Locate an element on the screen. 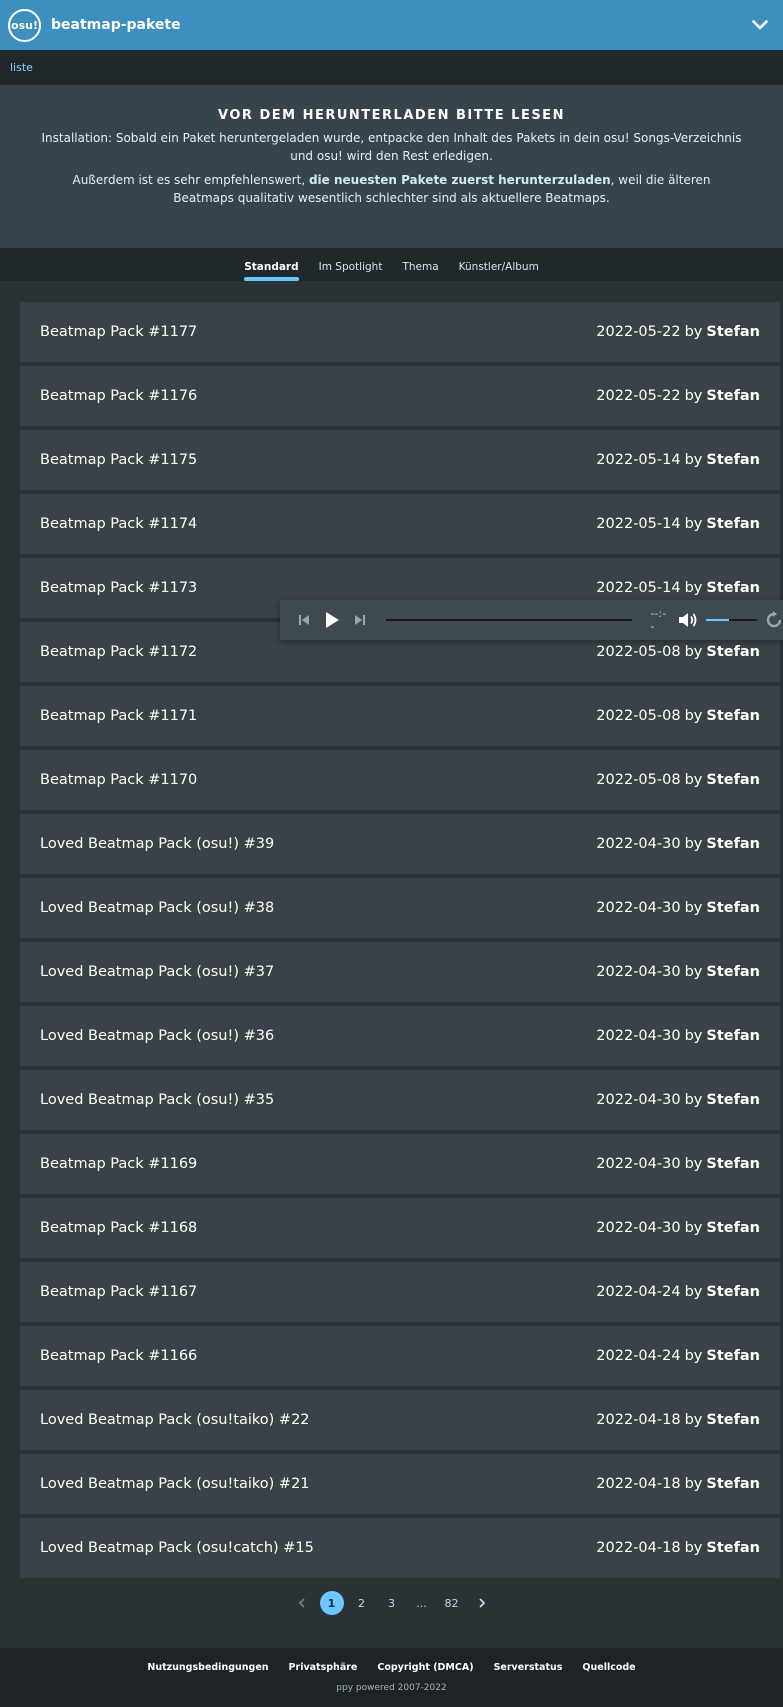  tab-im-spotlight: Im Spotlight is located at coordinates (351, 271).